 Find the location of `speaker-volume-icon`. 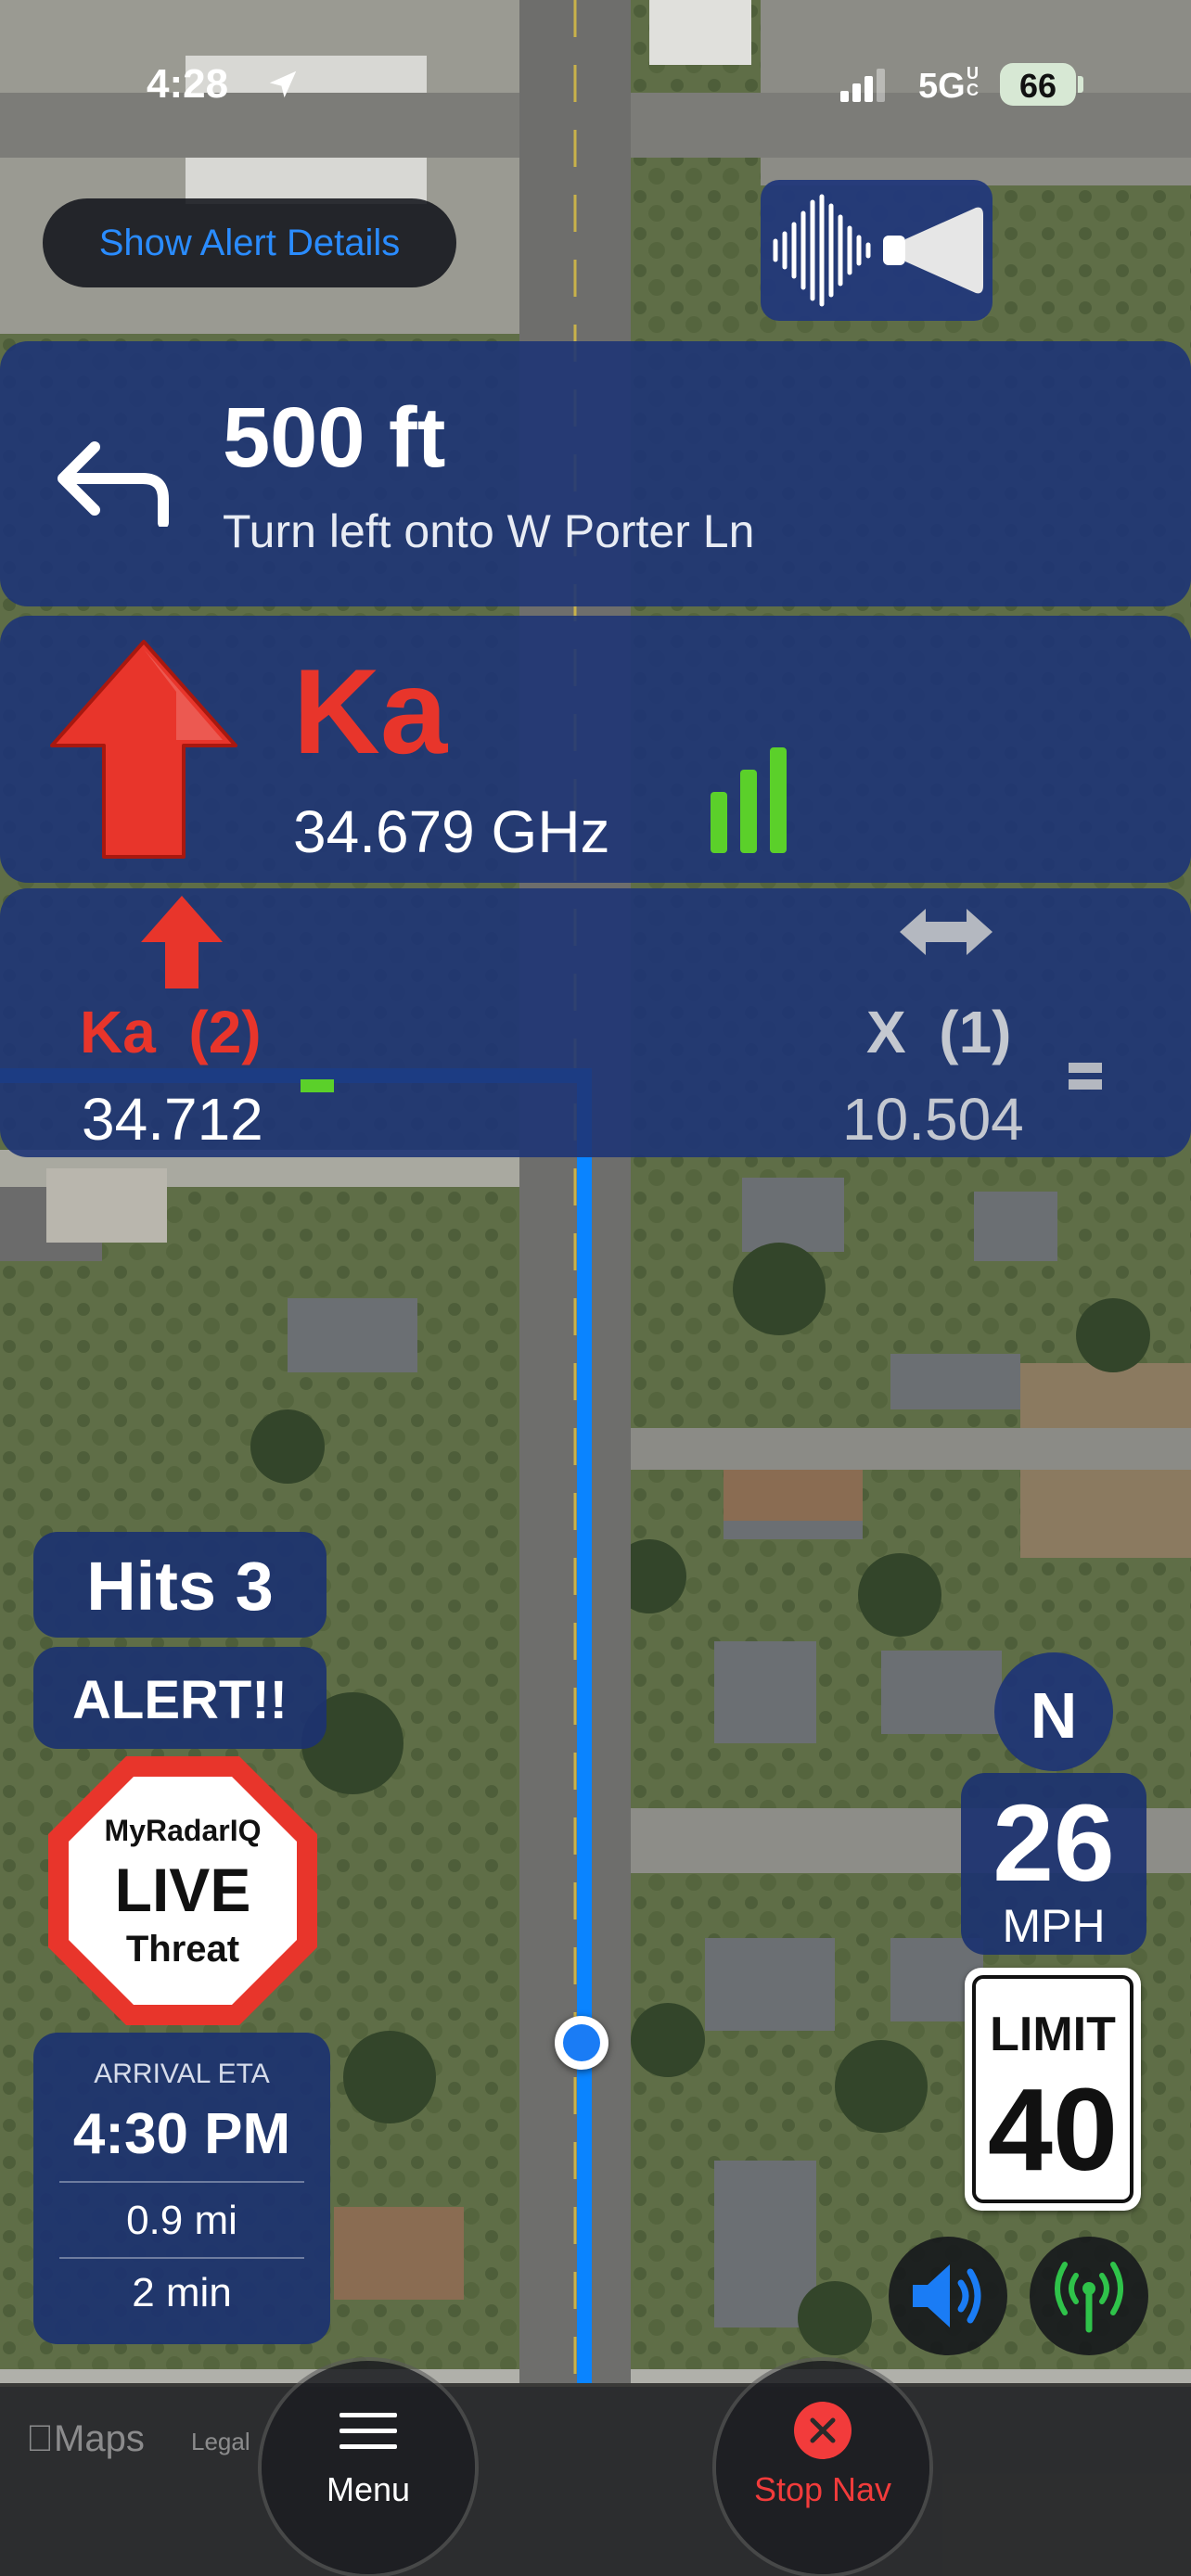

speaker-volume-icon is located at coordinates (947, 2295).